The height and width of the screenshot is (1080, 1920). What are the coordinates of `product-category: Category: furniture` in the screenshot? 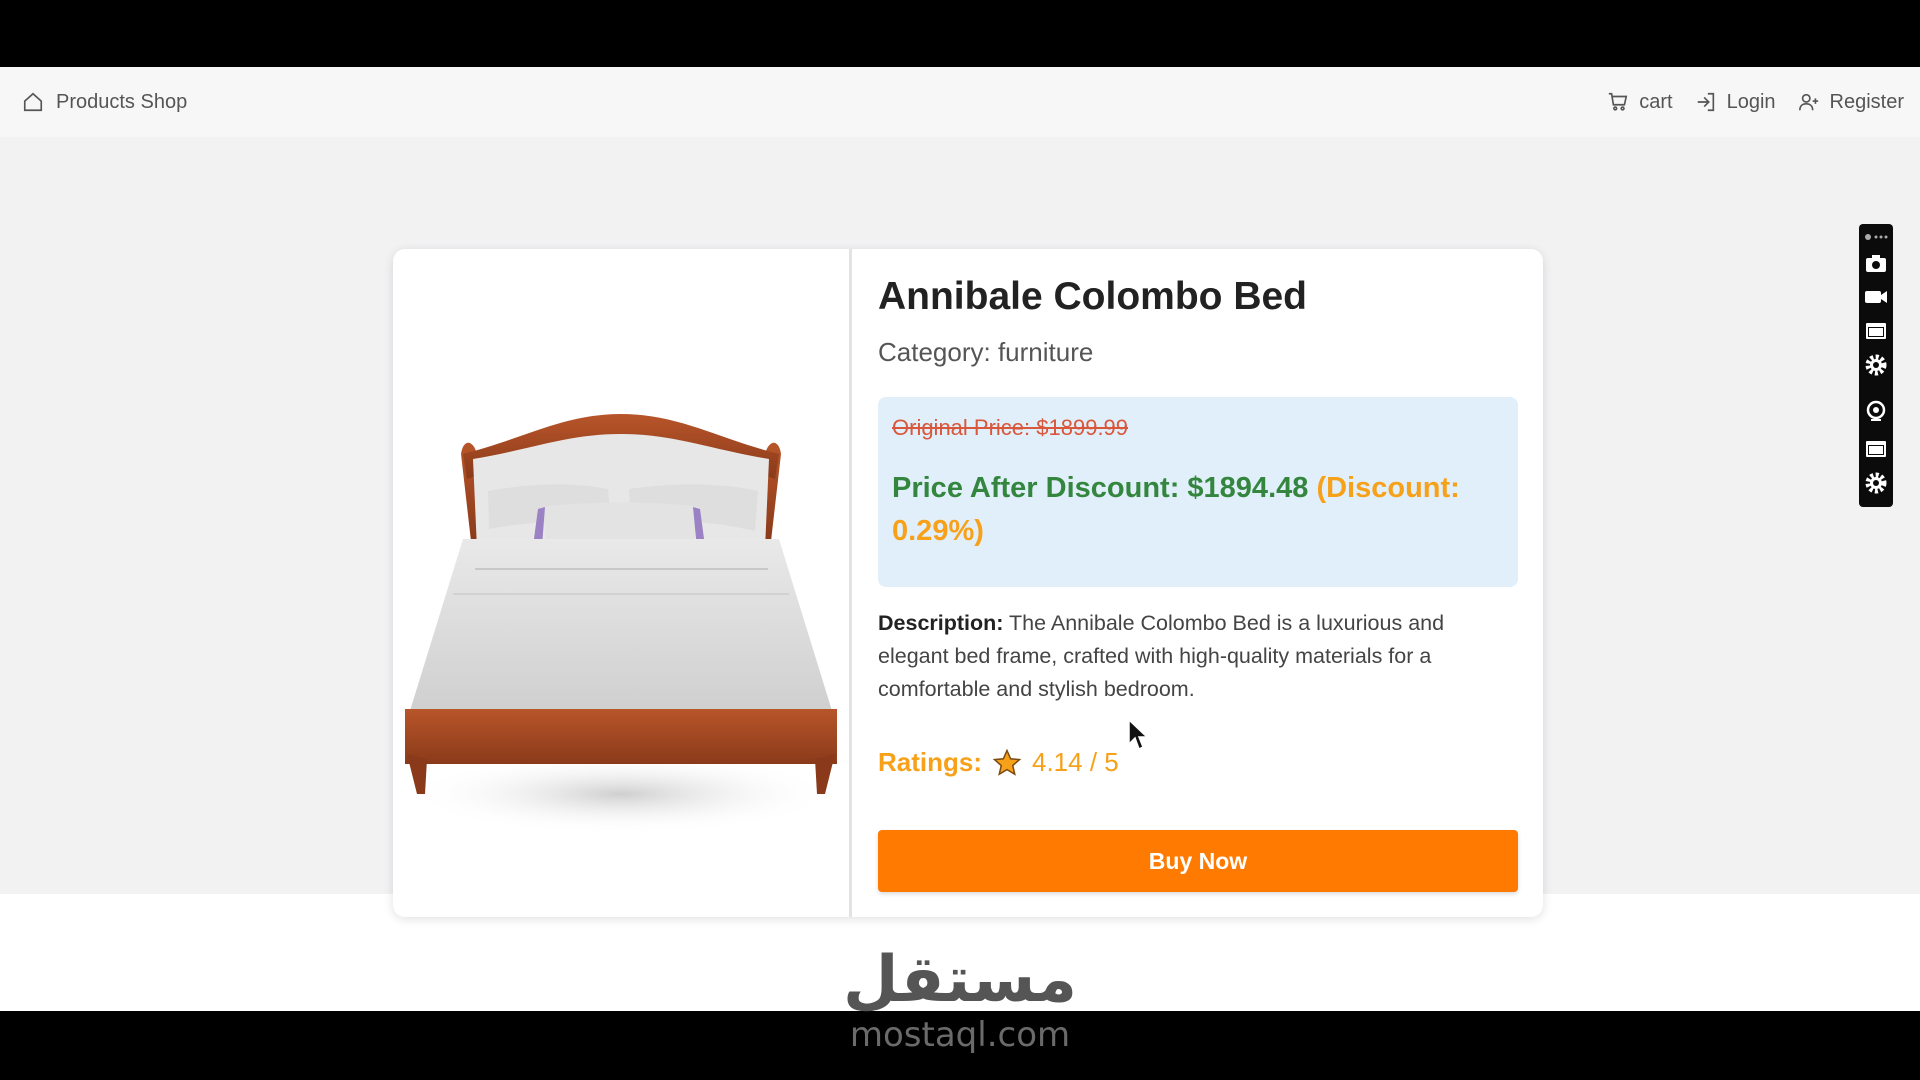 It's located at (986, 352).